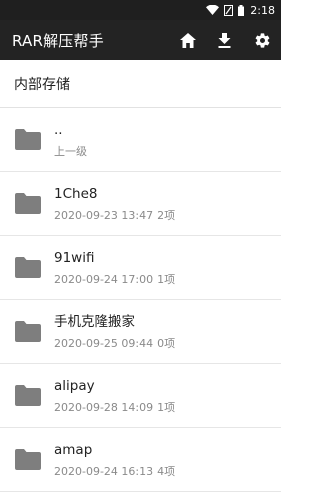 This screenshot has height=500, width=320. I want to click on list-item: 91wifi 2020-09-24 17:00 1项, so click(140, 268).